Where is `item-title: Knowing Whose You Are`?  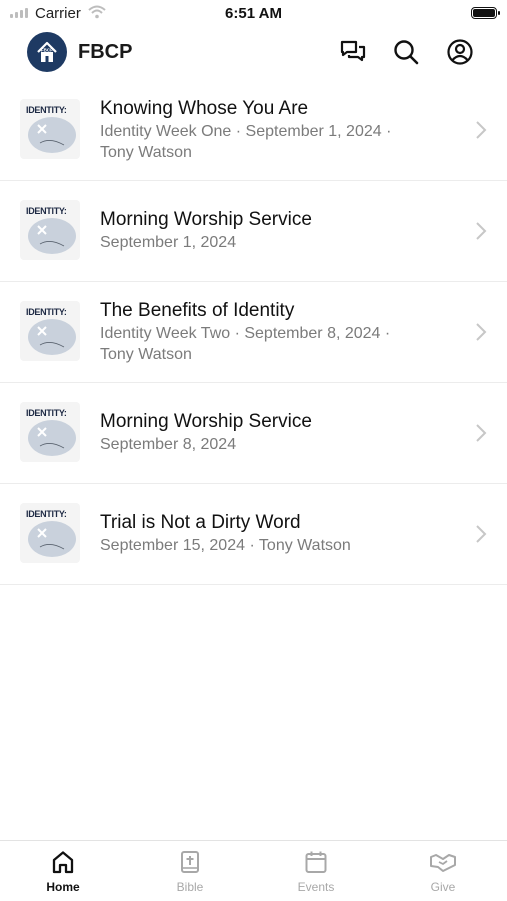
item-title: Knowing Whose You Are is located at coordinates (204, 108).